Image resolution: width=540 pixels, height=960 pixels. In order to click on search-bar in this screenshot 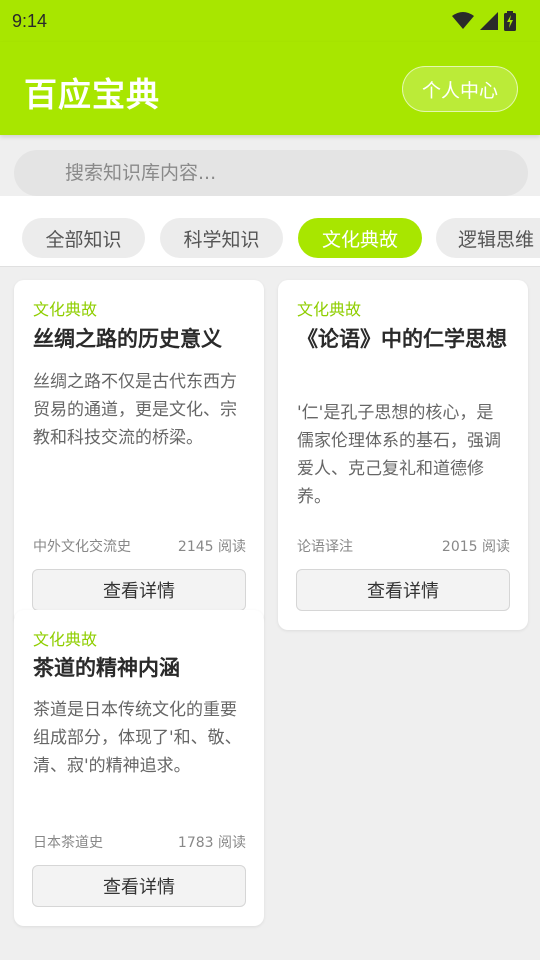, I will do `click(271, 173)`.